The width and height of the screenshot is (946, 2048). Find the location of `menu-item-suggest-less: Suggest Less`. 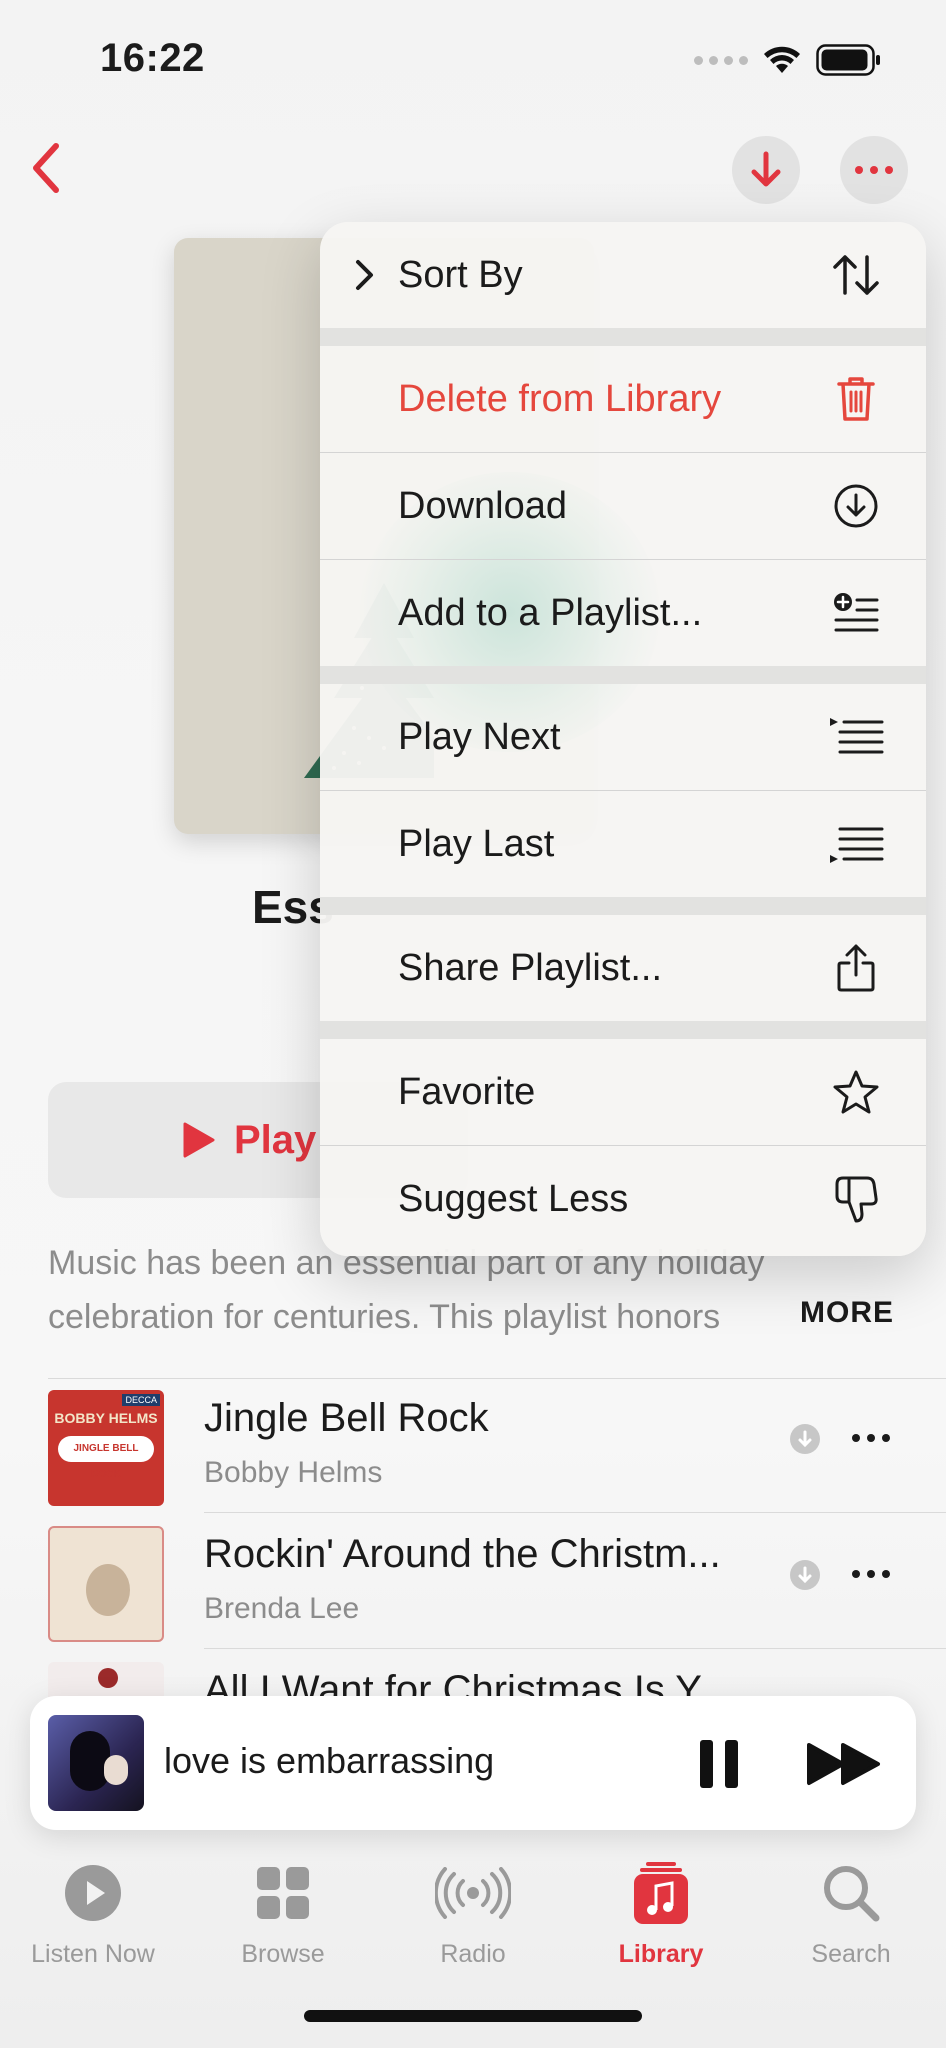

menu-item-suggest-less: Suggest Less is located at coordinates (623, 1199).